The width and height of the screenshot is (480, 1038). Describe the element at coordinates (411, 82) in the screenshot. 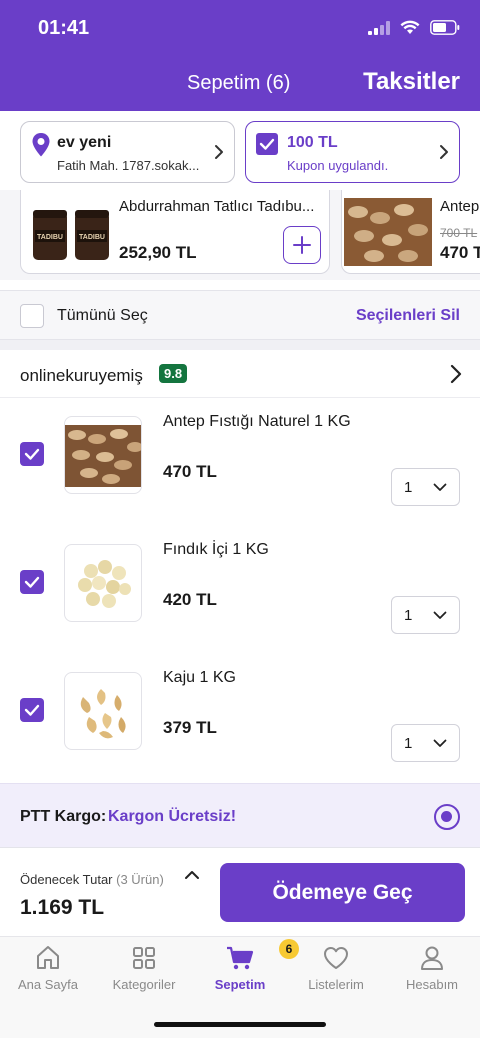

I see `installments-link: Taksitler` at that location.